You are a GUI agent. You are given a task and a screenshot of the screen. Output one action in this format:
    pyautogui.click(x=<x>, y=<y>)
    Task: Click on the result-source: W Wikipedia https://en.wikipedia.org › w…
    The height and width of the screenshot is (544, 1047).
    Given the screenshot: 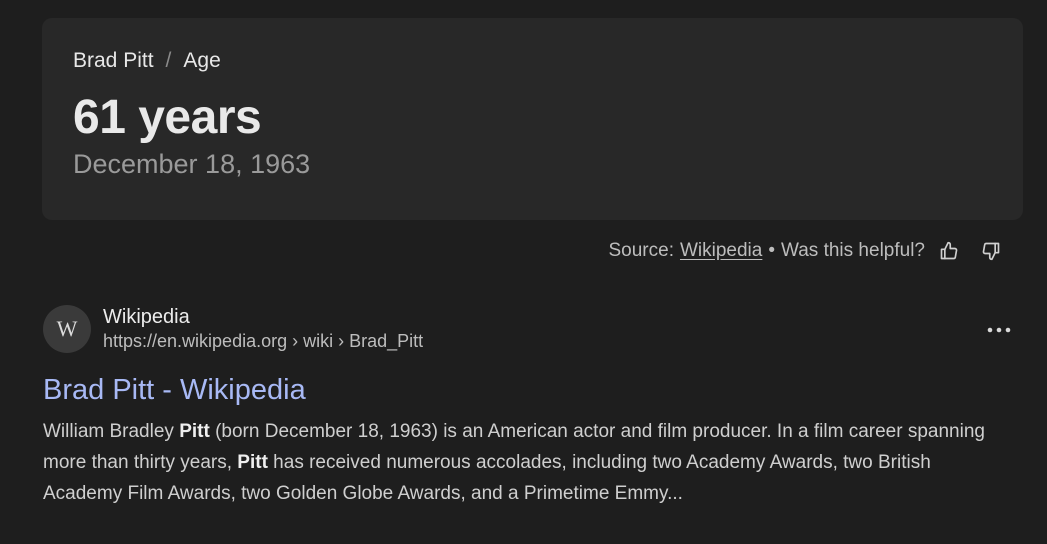 What is the action you would take?
    pyautogui.click(x=530, y=329)
    